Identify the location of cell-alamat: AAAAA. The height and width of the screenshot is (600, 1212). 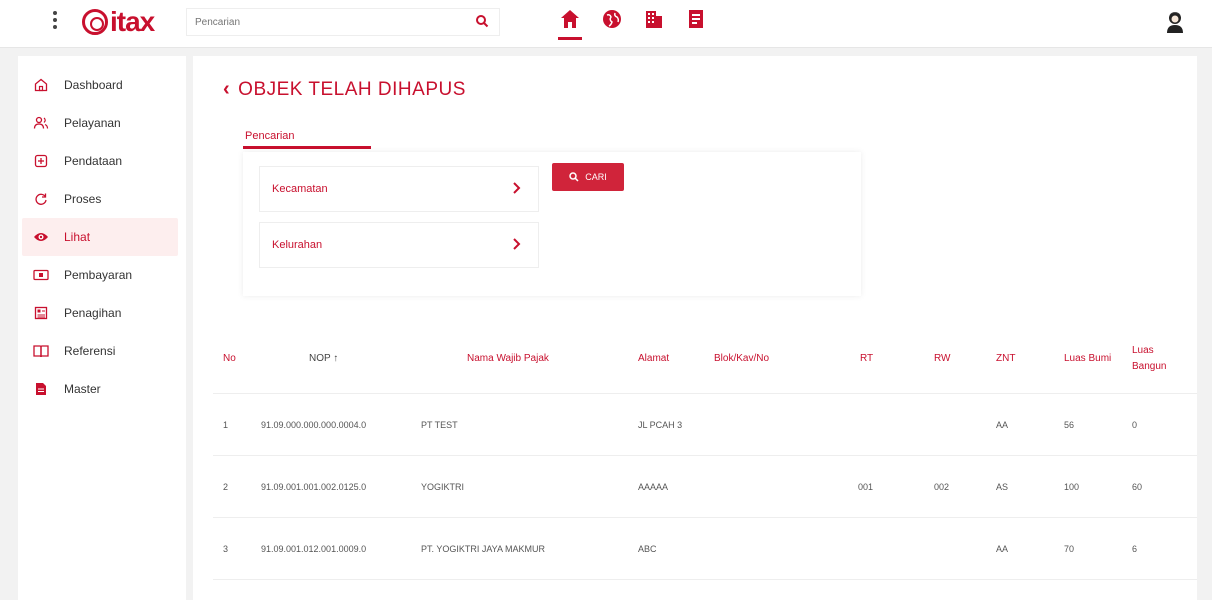
(653, 486).